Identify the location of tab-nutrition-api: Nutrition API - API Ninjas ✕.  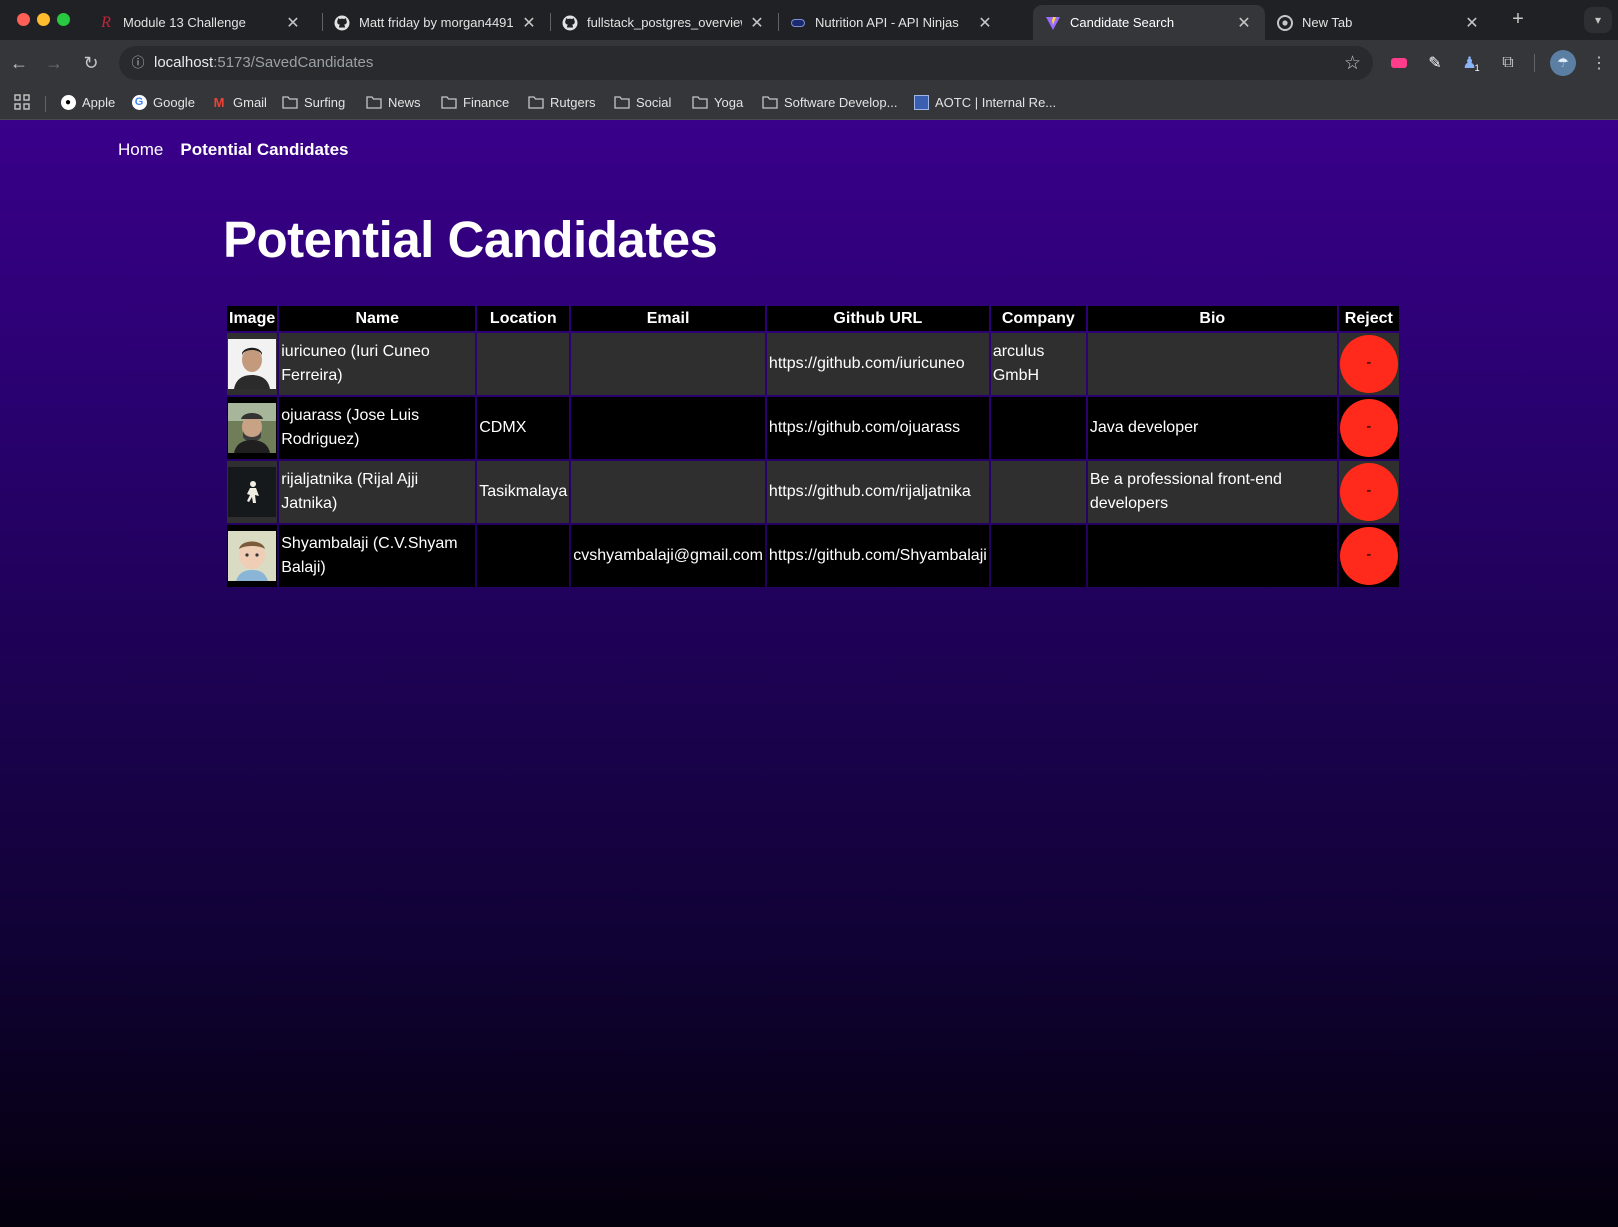
(892, 22).